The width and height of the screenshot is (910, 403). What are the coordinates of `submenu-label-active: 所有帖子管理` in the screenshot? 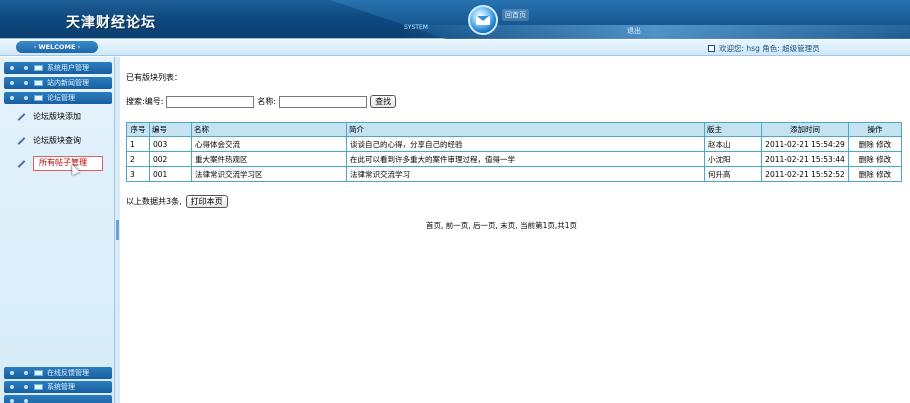 It's located at (68, 163).